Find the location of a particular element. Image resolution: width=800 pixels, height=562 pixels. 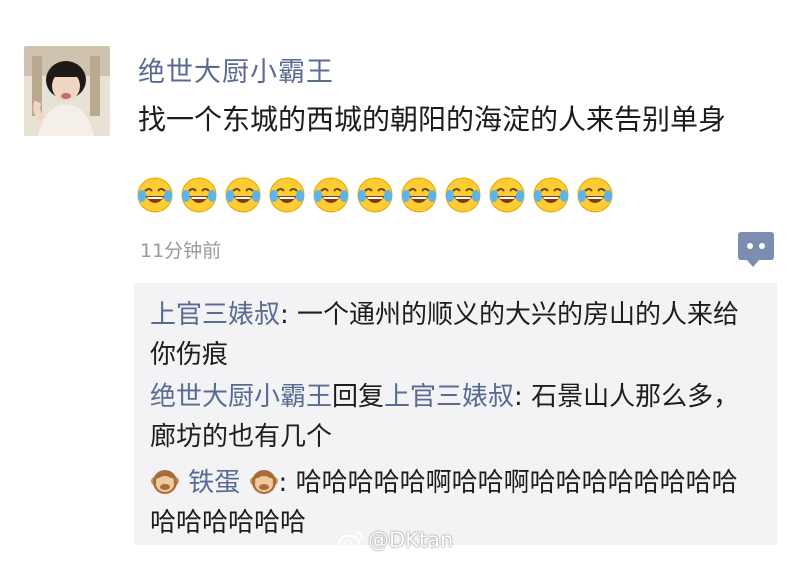

avatar is located at coordinates (67, 91).